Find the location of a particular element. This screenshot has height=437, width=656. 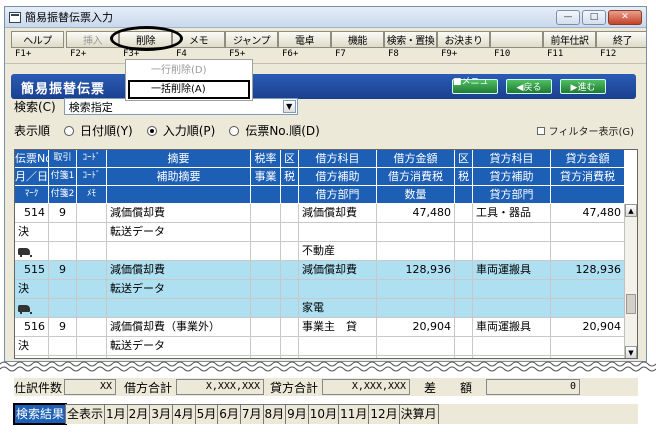

table-cell: 不動産 is located at coordinates (338, 251).